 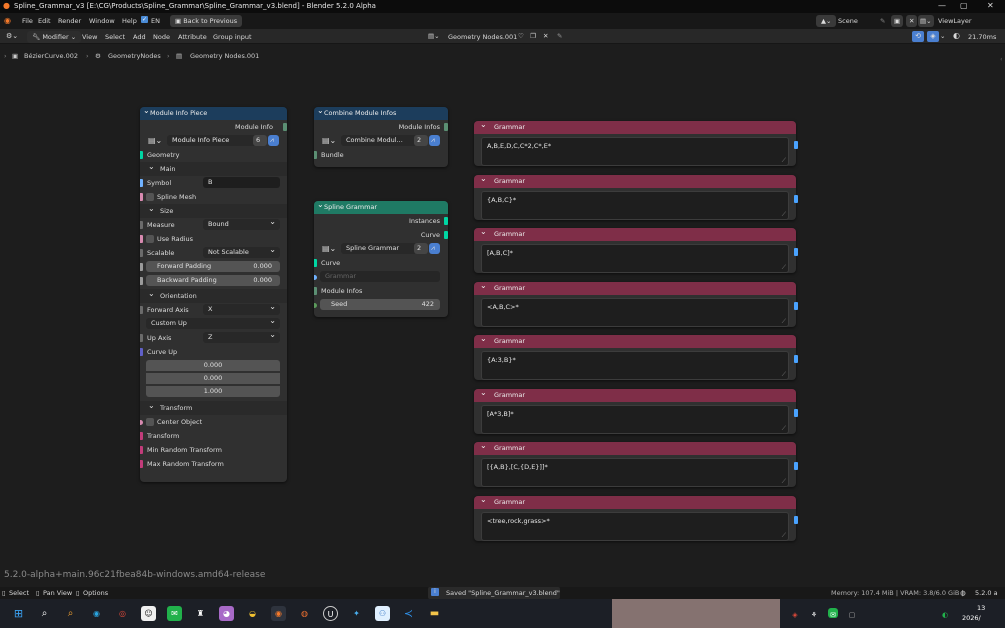 What do you see at coordinates (141, 267) in the screenshot?
I see `forward-padding-socket` at bounding box center [141, 267].